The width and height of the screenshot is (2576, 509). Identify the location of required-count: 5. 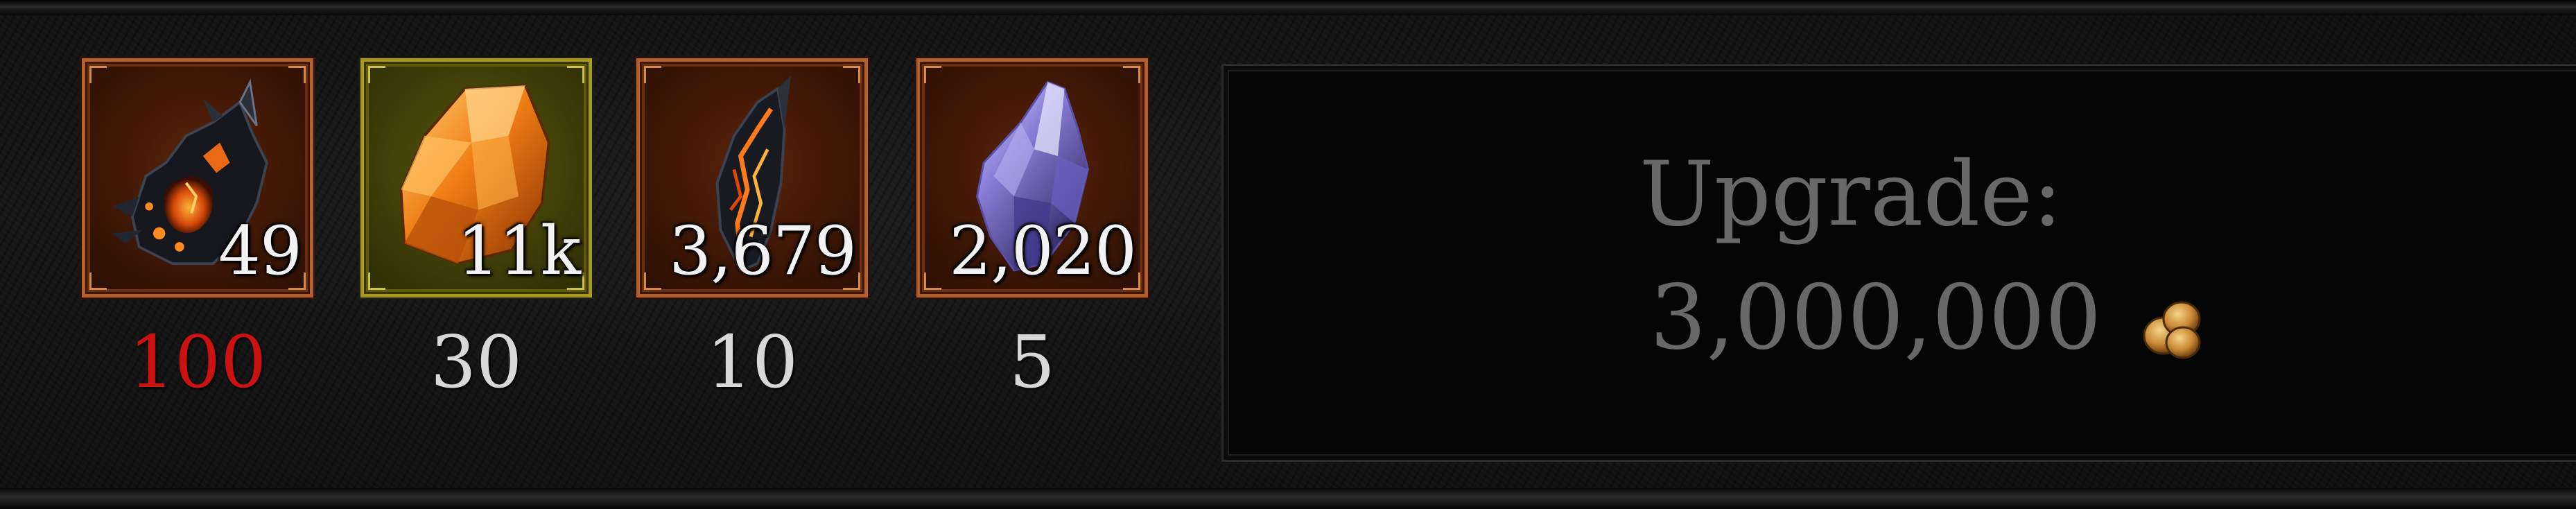
(1032, 362).